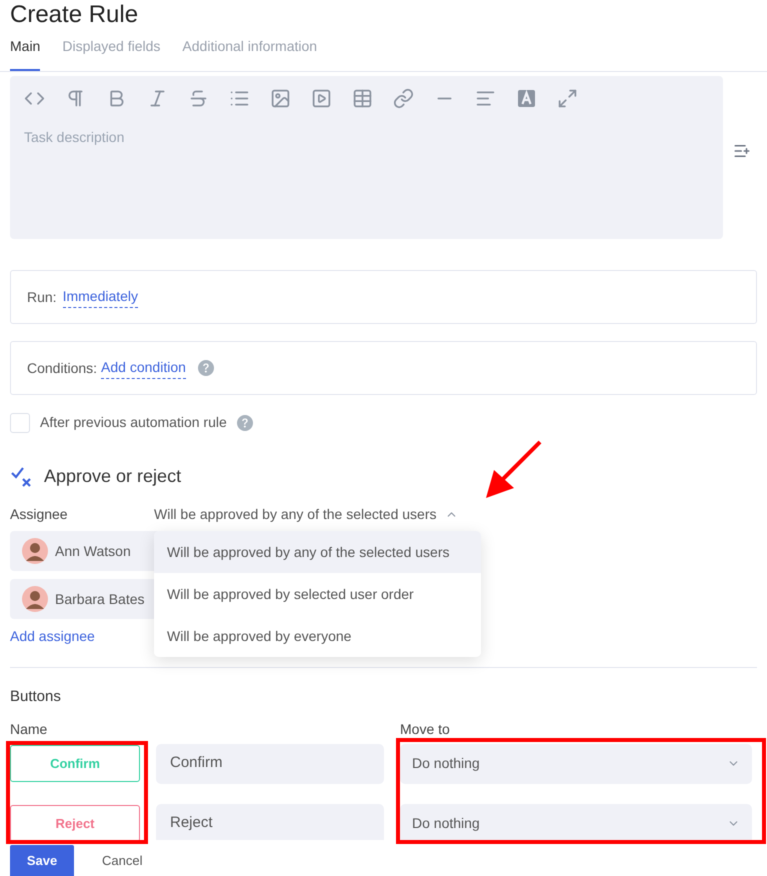  What do you see at coordinates (270, 764) in the screenshot?
I see `button-name-field: Confirm` at bounding box center [270, 764].